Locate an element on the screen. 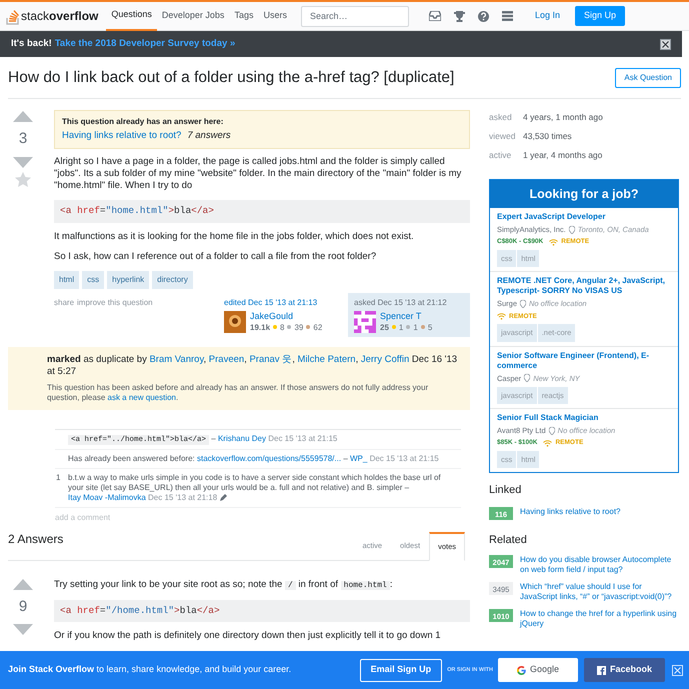  nav-tab: Users is located at coordinates (275, 16).